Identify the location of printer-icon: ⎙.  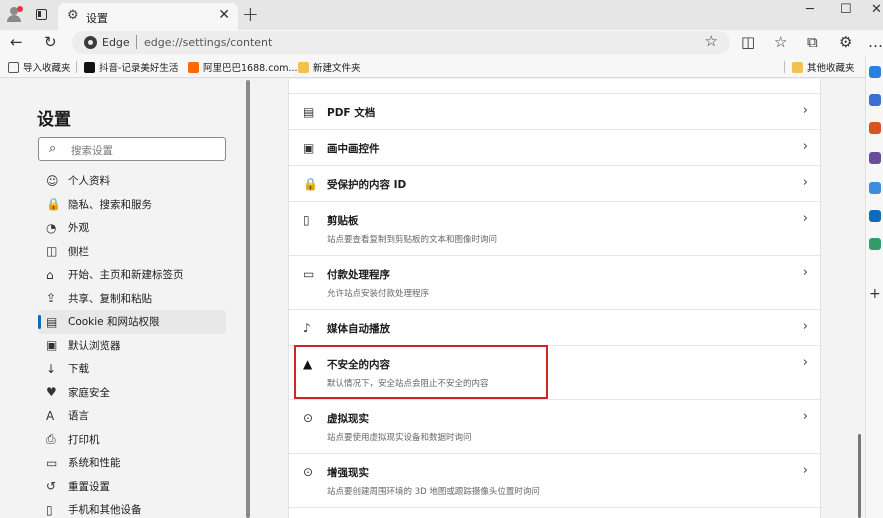
(51, 438).